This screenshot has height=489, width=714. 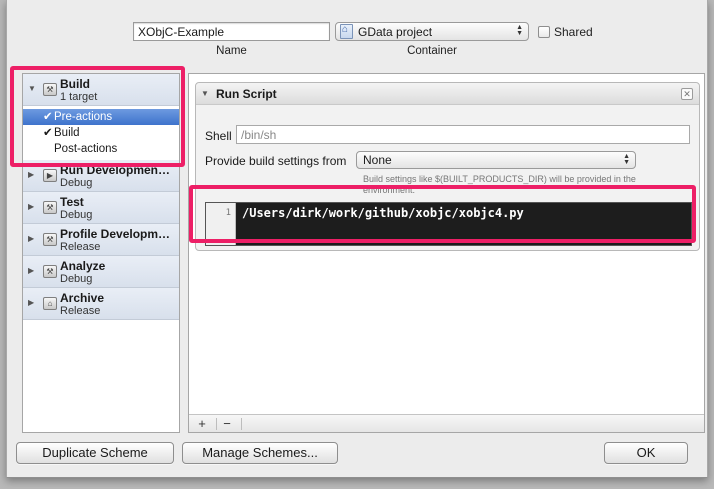 I want to click on container-popup: GData project ▲▼, so click(x=432, y=31).